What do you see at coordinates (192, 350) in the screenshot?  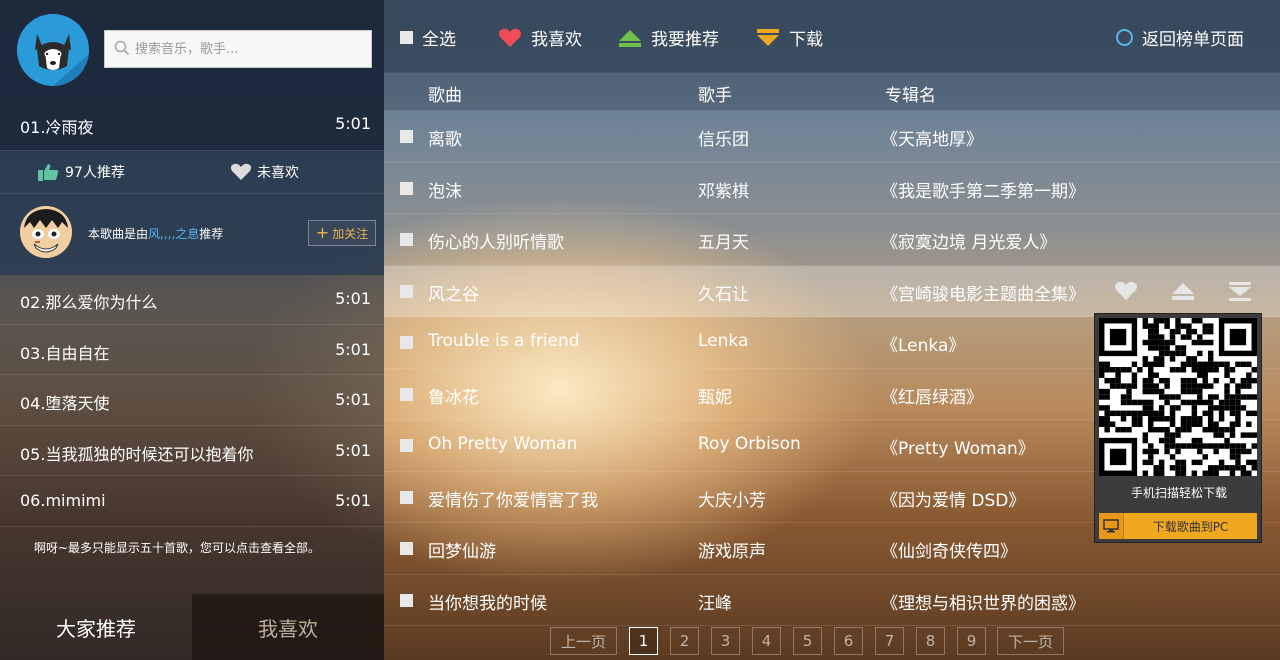 I see `playlist-item: 03.自由自在 5:01` at bounding box center [192, 350].